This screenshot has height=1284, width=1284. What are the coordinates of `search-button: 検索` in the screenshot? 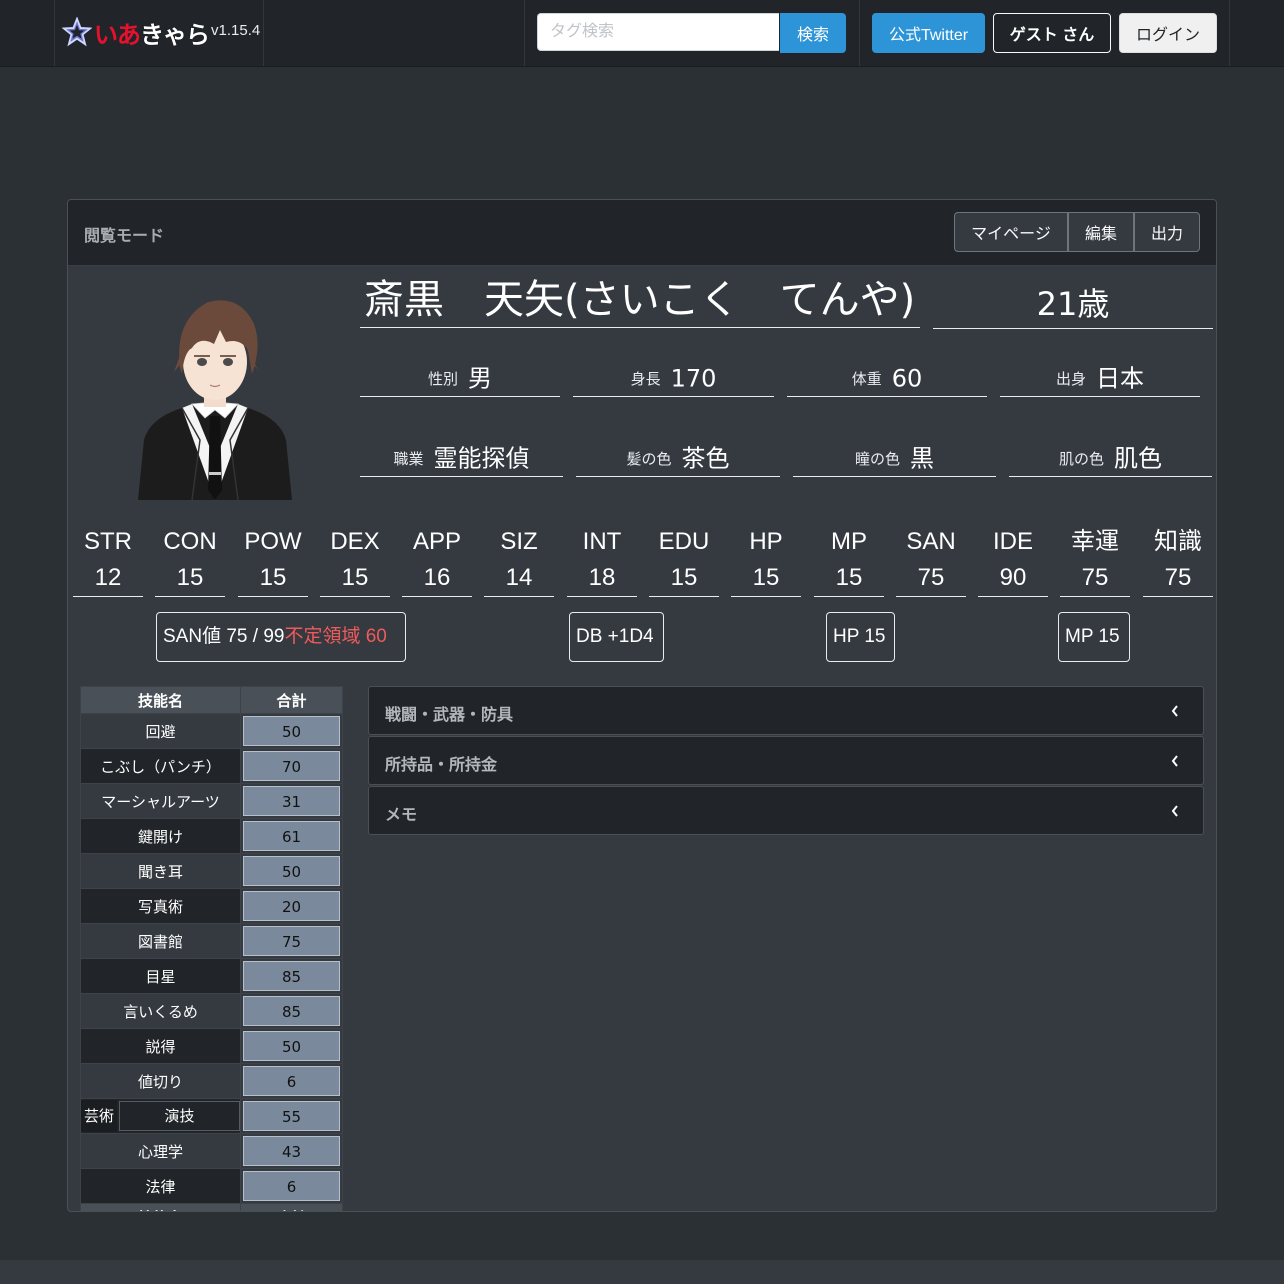 It's located at (813, 33).